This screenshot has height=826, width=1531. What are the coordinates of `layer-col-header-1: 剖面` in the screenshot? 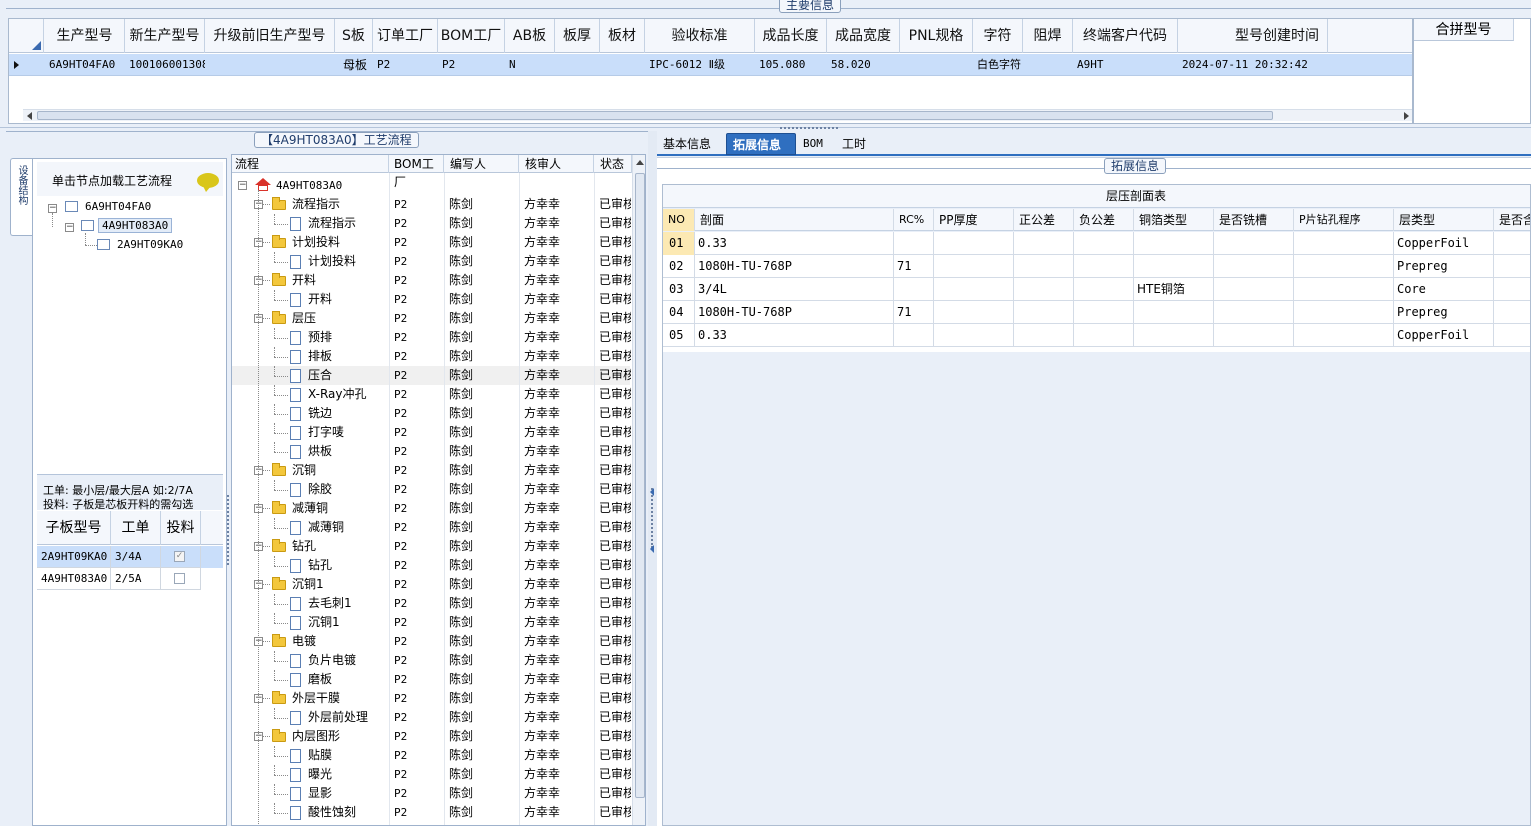 It's located at (794, 220).